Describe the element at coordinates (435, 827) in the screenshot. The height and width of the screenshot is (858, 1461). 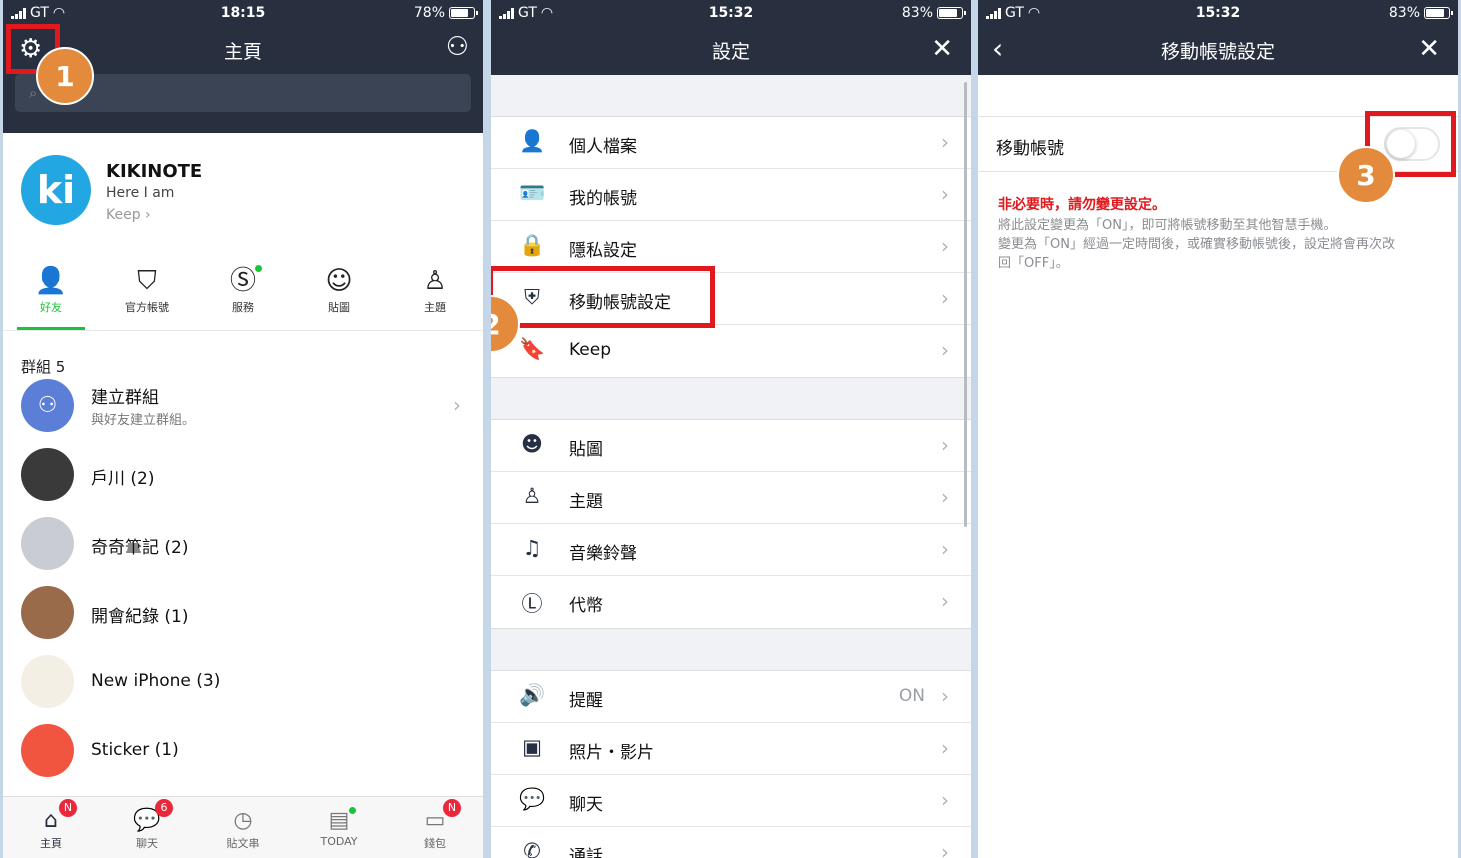
I see `tab-item: ▭ 錢包 N` at that location.